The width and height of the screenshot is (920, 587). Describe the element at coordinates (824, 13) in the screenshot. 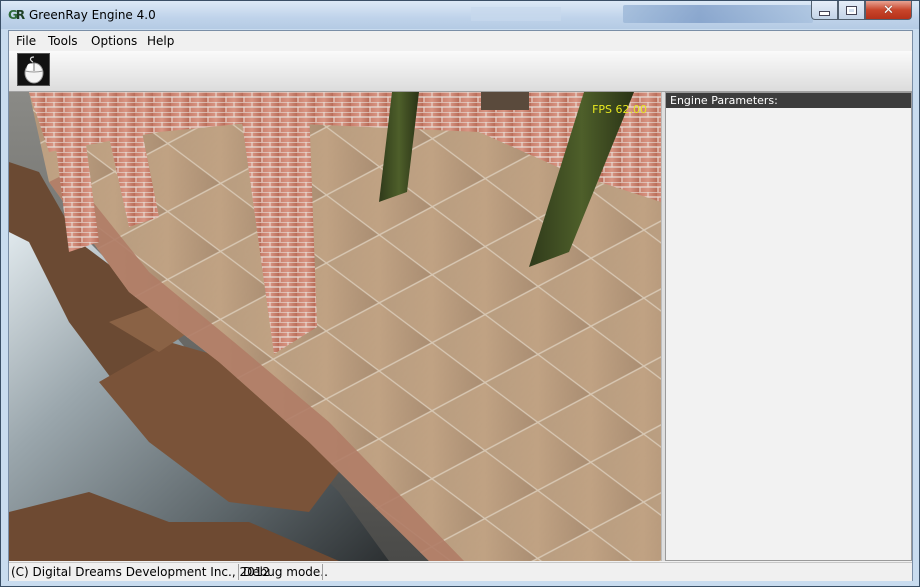

I see `minimize-icon` at that location.